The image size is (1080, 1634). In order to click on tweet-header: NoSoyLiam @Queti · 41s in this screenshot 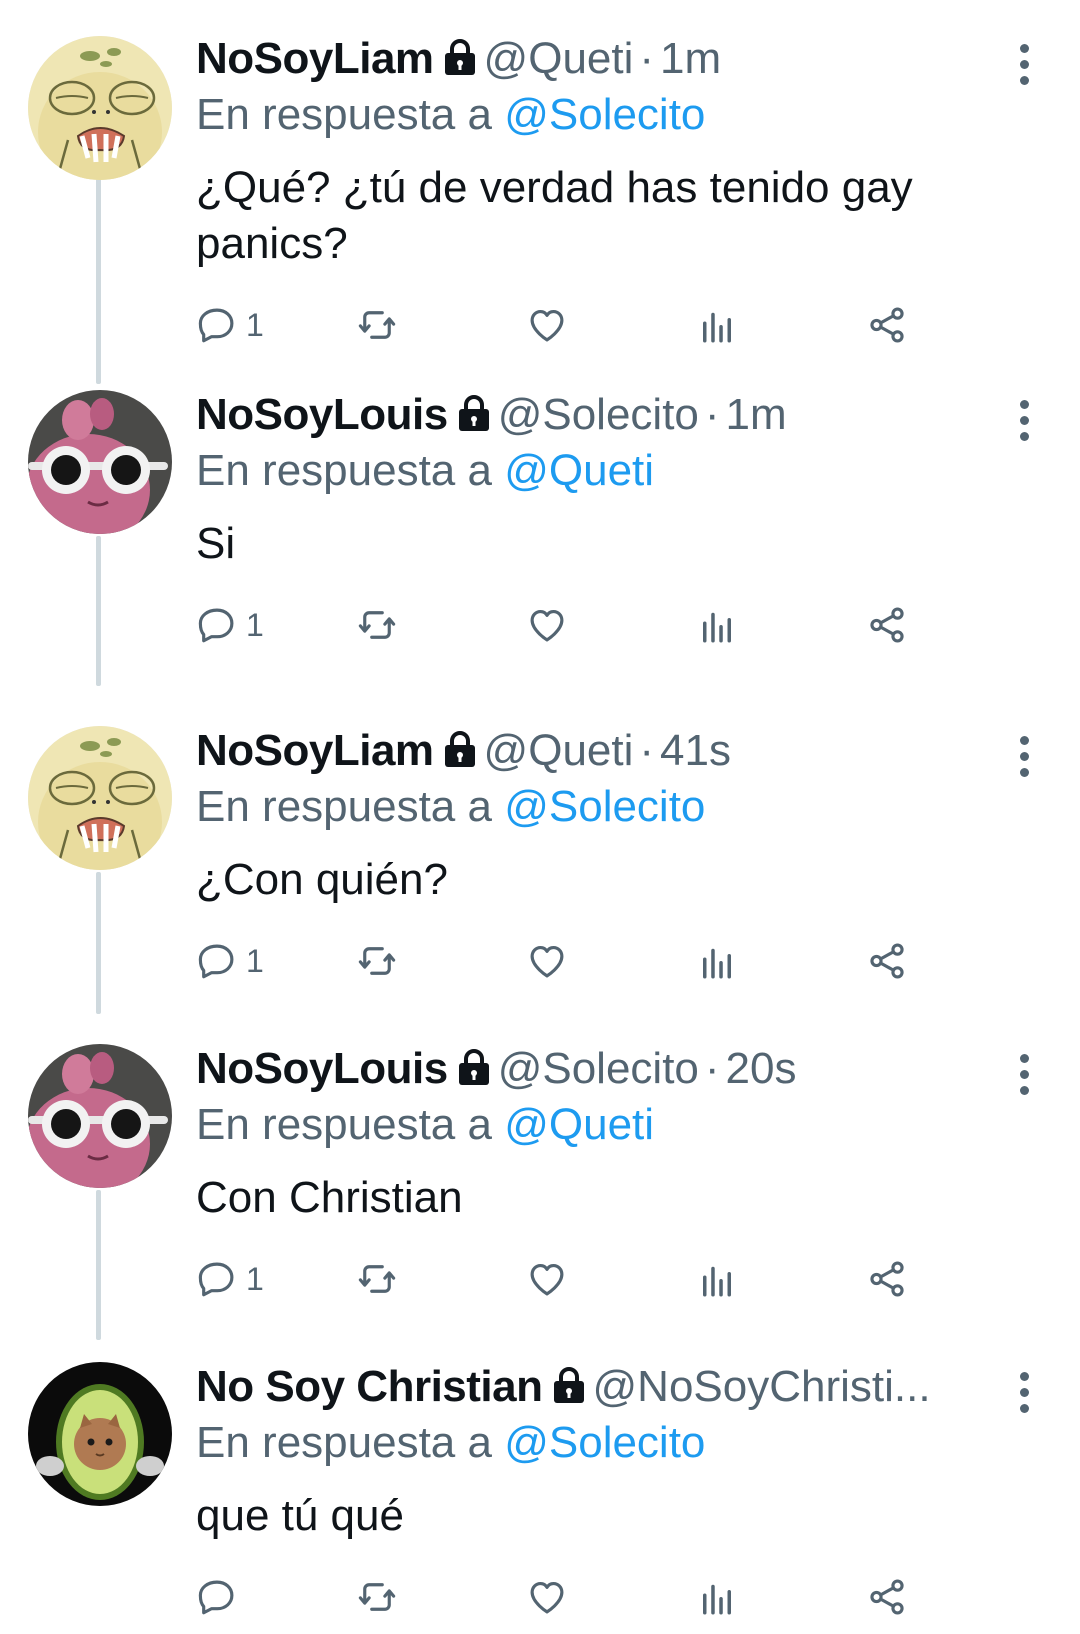, I will do `click(593, 754)`.